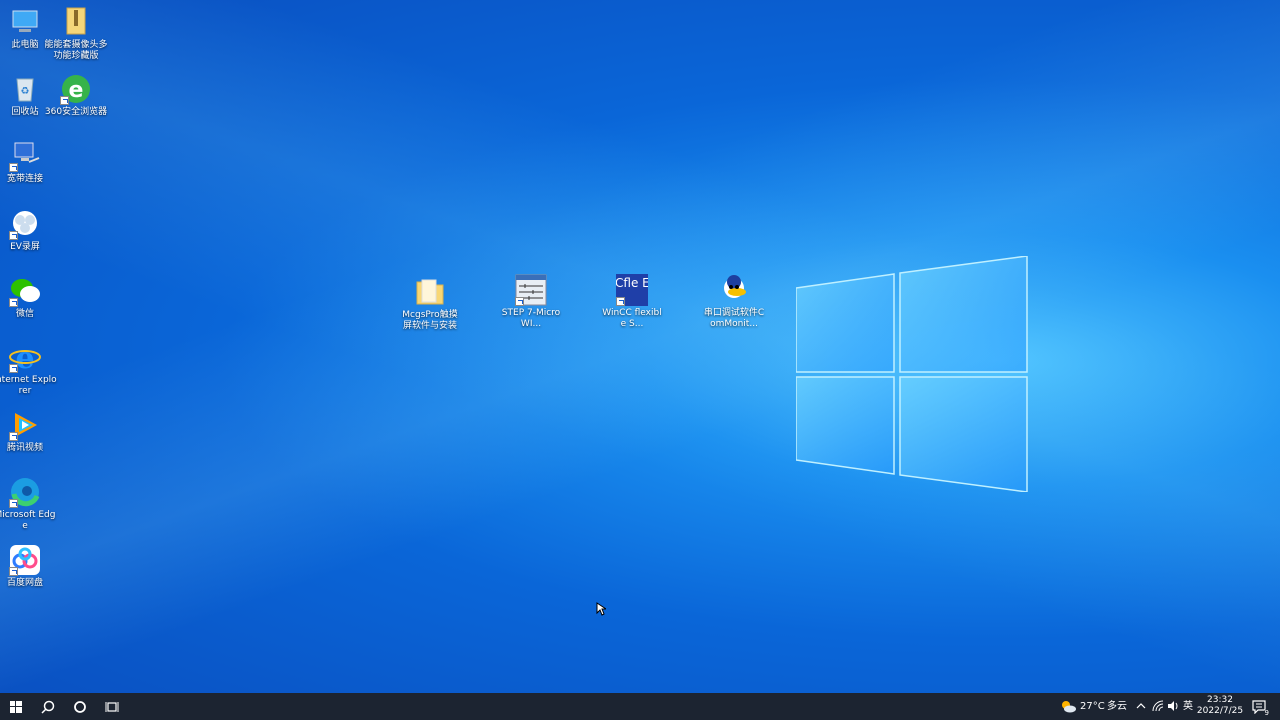 The image size is (1280, 720). Describe the element at coordinates (76, 50) in the screenshot. I see `icon-label: 能能套摄像头多功能珍藏版` at that location.